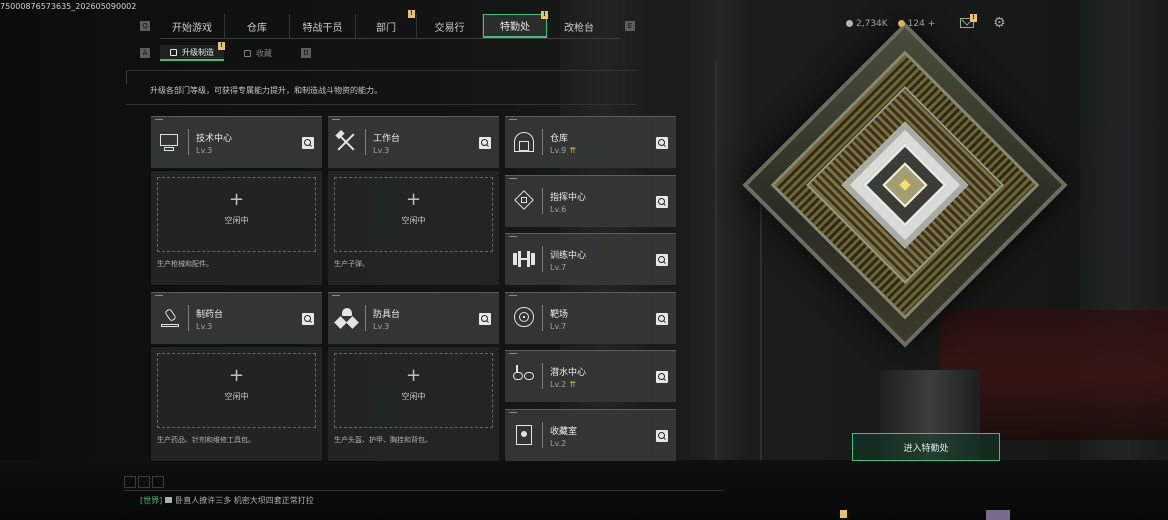  What do you see at coordinates (214, 139) in the screenshot?
I see `workbench-name: 技术中心` at bounding box center [214, 139].